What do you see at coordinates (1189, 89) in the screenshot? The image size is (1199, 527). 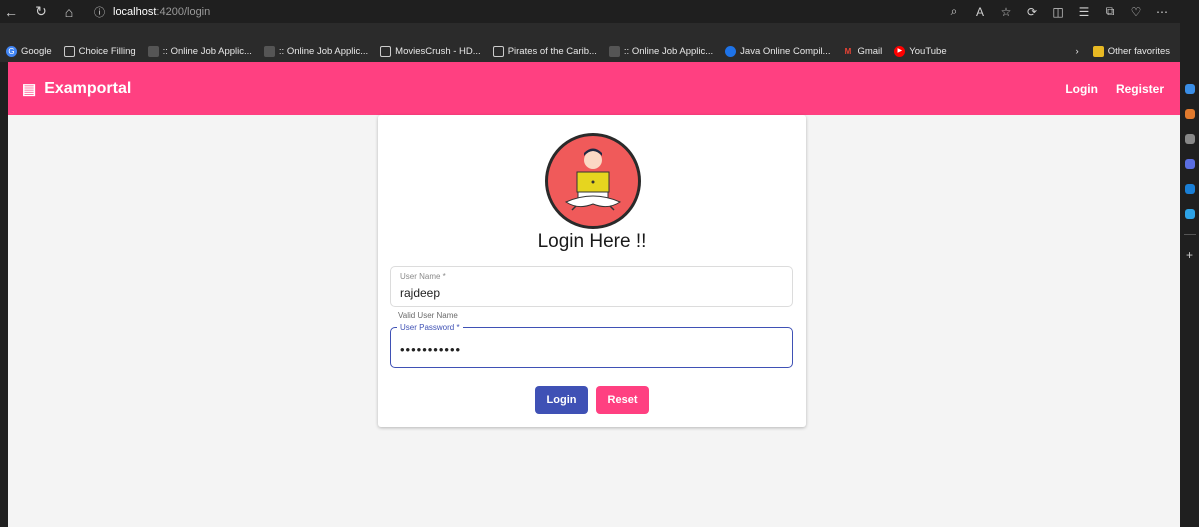 I see `copilot-icon` at bounding box center [1189, 89].